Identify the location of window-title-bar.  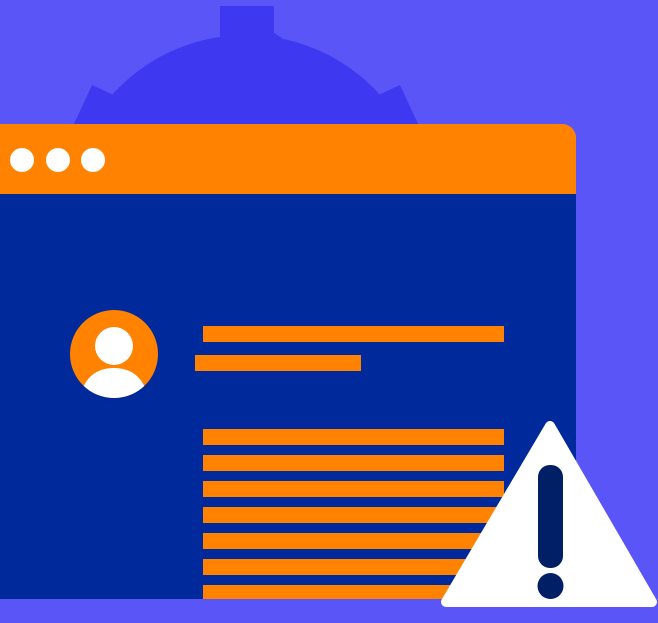
(288, 159).